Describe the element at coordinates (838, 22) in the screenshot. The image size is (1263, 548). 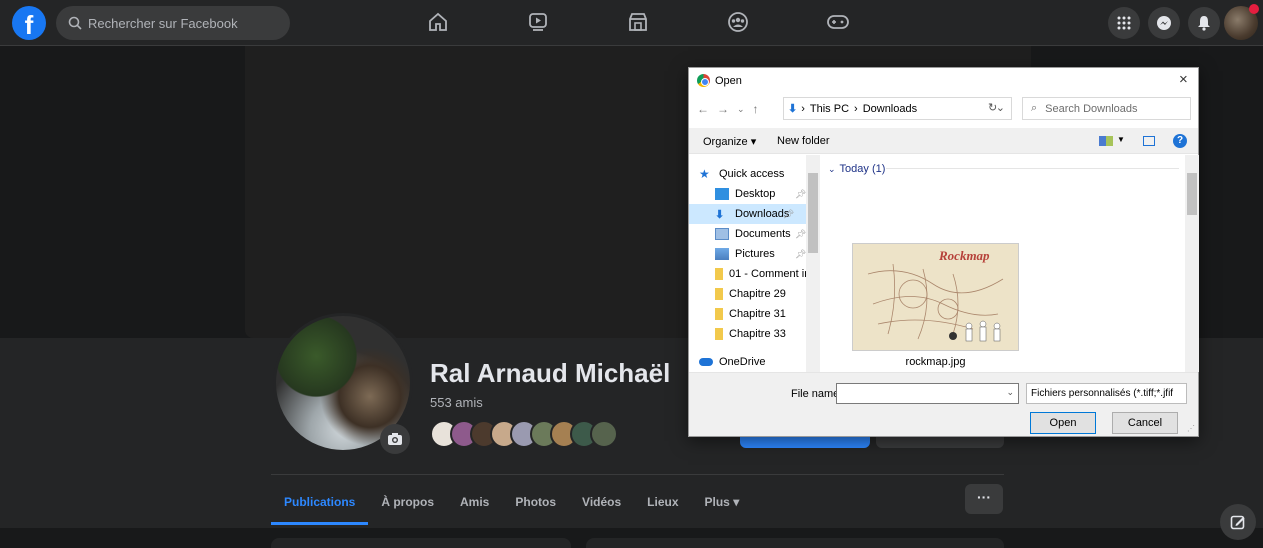
I see `gaming-icon` at that location.